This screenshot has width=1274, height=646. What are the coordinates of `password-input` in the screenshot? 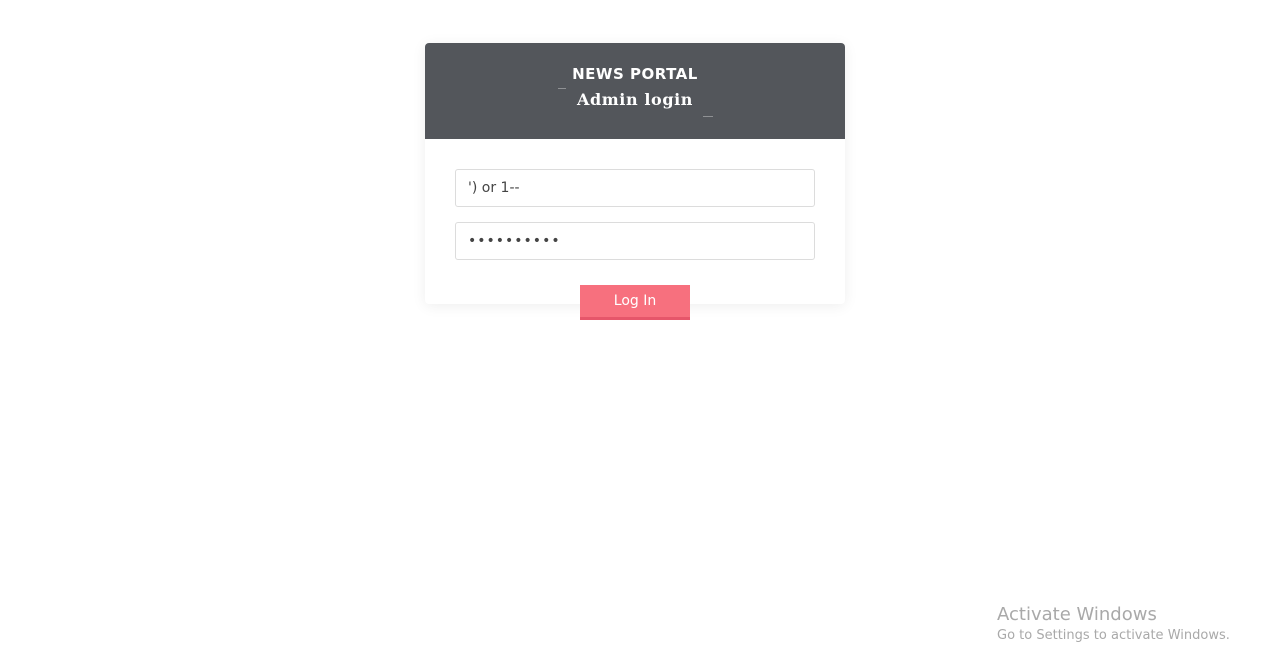 It's located at (635, 241).